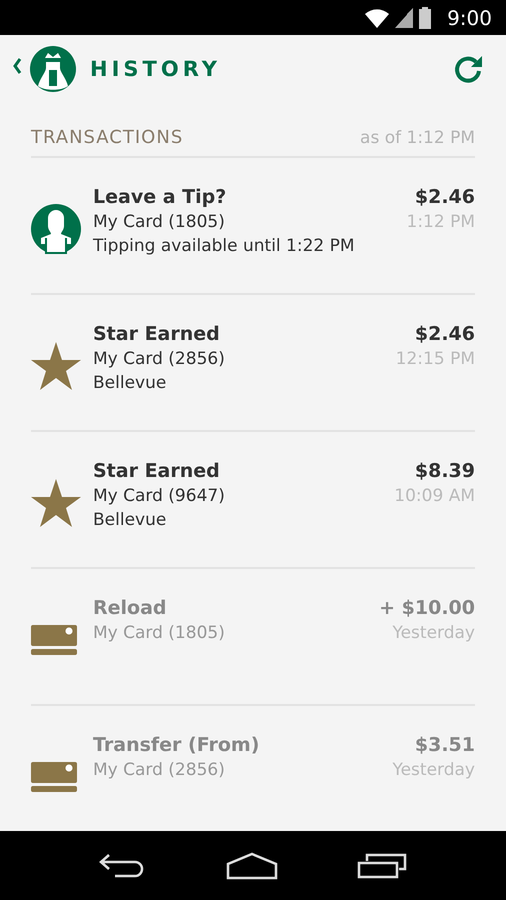 The height and width of the screenshot is (900, 506). Describe the element at coordinates (253, 226) in the screenshot. I see `transaction-row: Leave a Tip? My Card (1805) Tipping available until 1:22 PM $2.46 1:12 PM` at that location.